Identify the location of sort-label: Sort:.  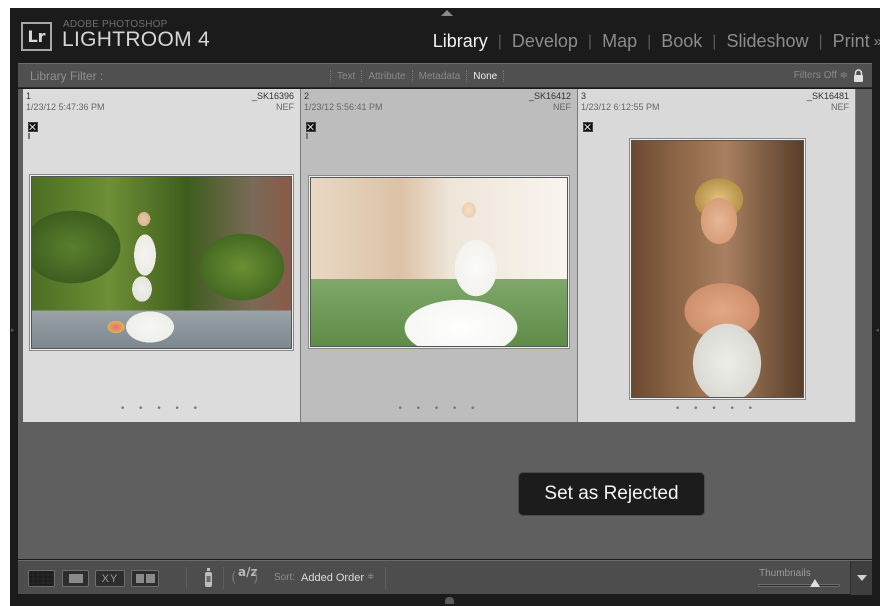
(285, 577).